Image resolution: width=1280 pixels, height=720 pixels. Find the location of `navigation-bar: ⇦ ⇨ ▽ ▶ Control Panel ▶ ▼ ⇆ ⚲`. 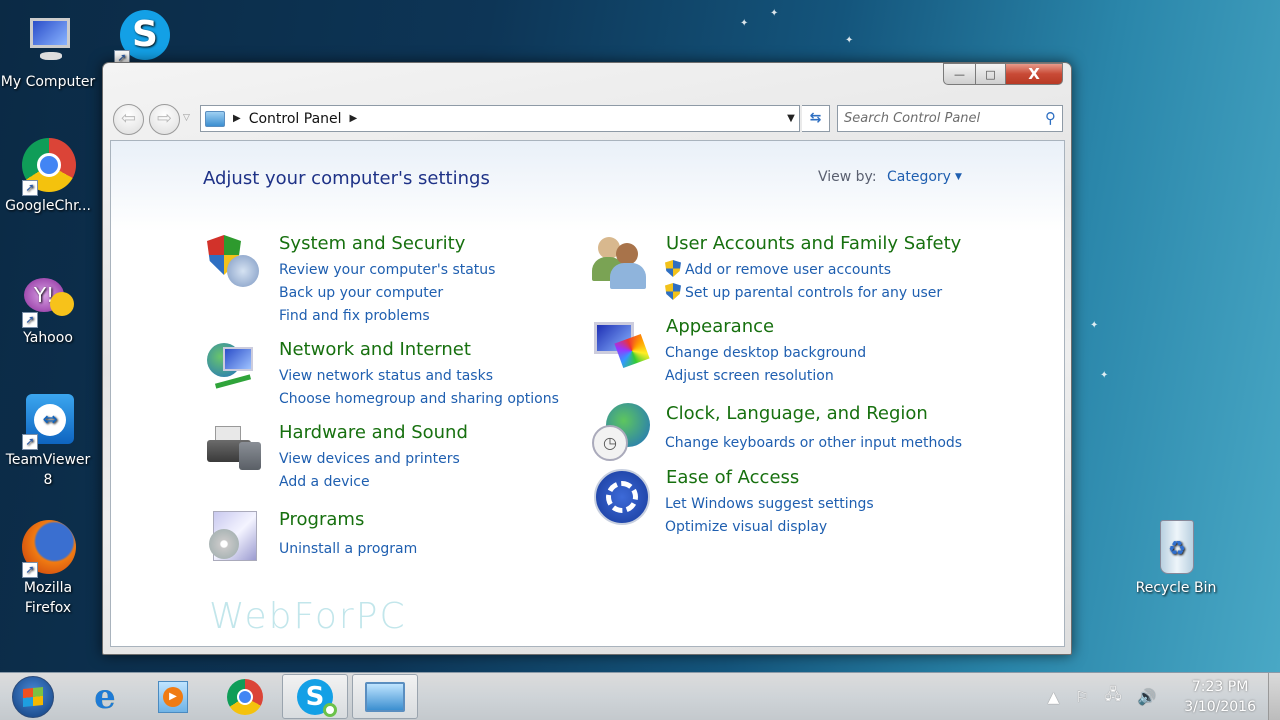

navigation-bar: ⇦ ⇨ ▽ ▶ Control Panel ▶ ▼ ⇆ ⚲ is located at coordinates (588, 119).